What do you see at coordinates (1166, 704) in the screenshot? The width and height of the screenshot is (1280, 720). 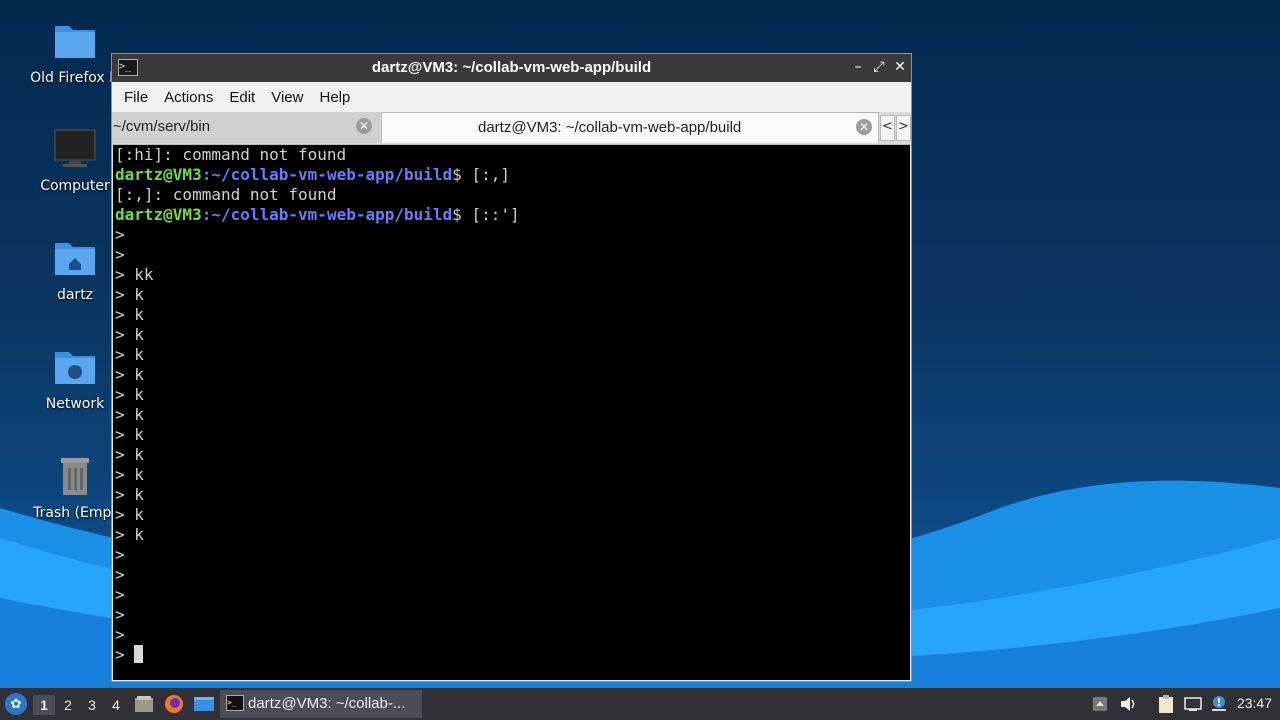 I see `clipboard-icon` at bounding box center [1166, 704].